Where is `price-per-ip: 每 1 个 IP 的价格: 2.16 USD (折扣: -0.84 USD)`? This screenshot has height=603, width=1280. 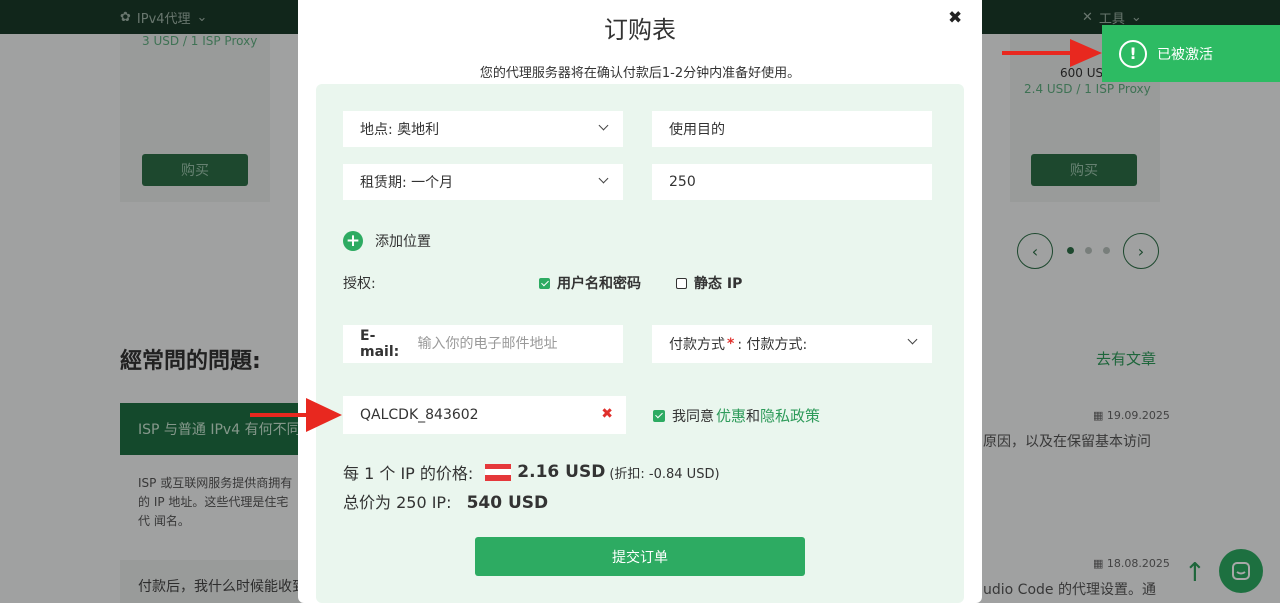
price-per-ip: 每 1 个 IP 的价格: 2.16 USD (折扣: -0.84 USD) is located at coordinates (531, 472).